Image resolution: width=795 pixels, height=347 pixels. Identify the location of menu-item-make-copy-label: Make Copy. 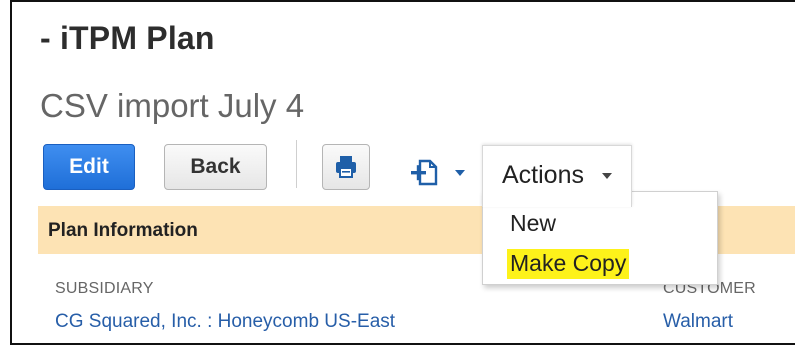
(568, 264).